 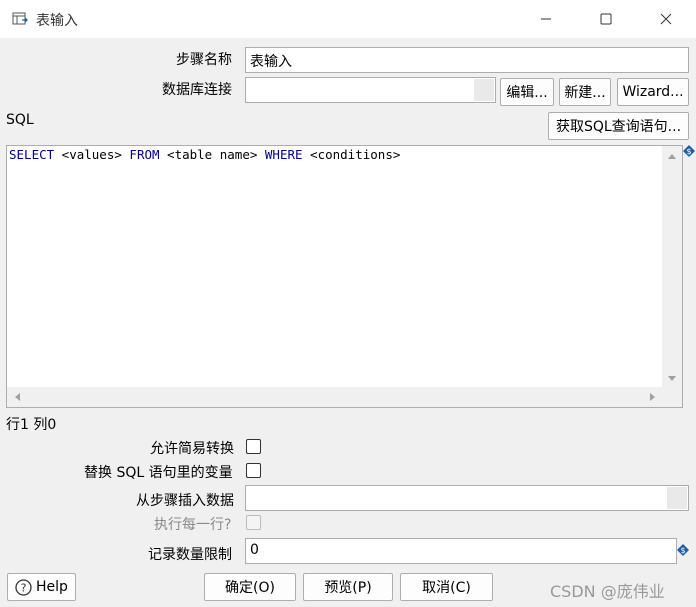 I want to click on scroll-corner, so click(x=672, y=397).